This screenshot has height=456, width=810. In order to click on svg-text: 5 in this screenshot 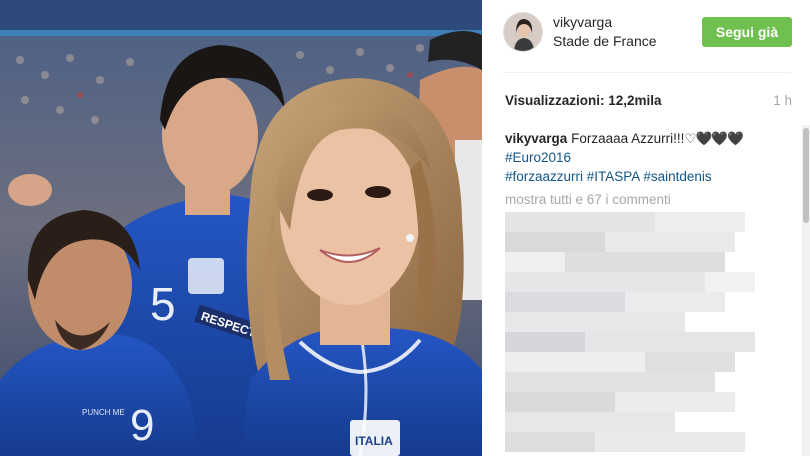, I will do `click(163, 304)`.